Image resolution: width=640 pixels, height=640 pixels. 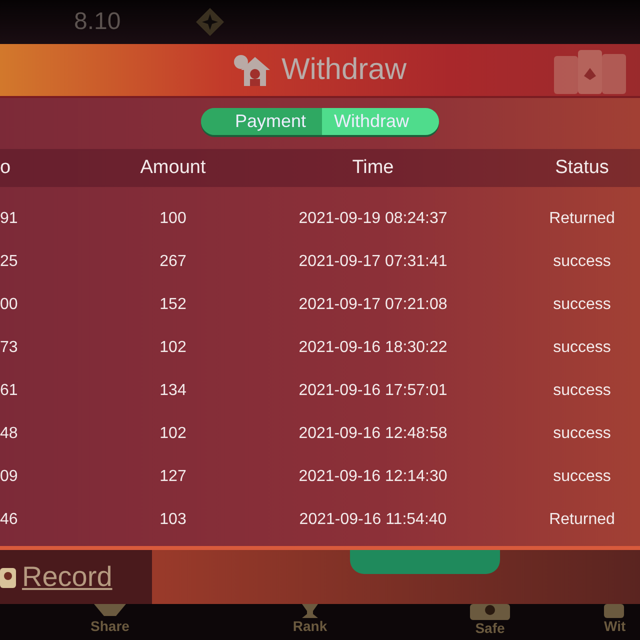 I want to click on column-header: Amount, so click(x=173, y=168).